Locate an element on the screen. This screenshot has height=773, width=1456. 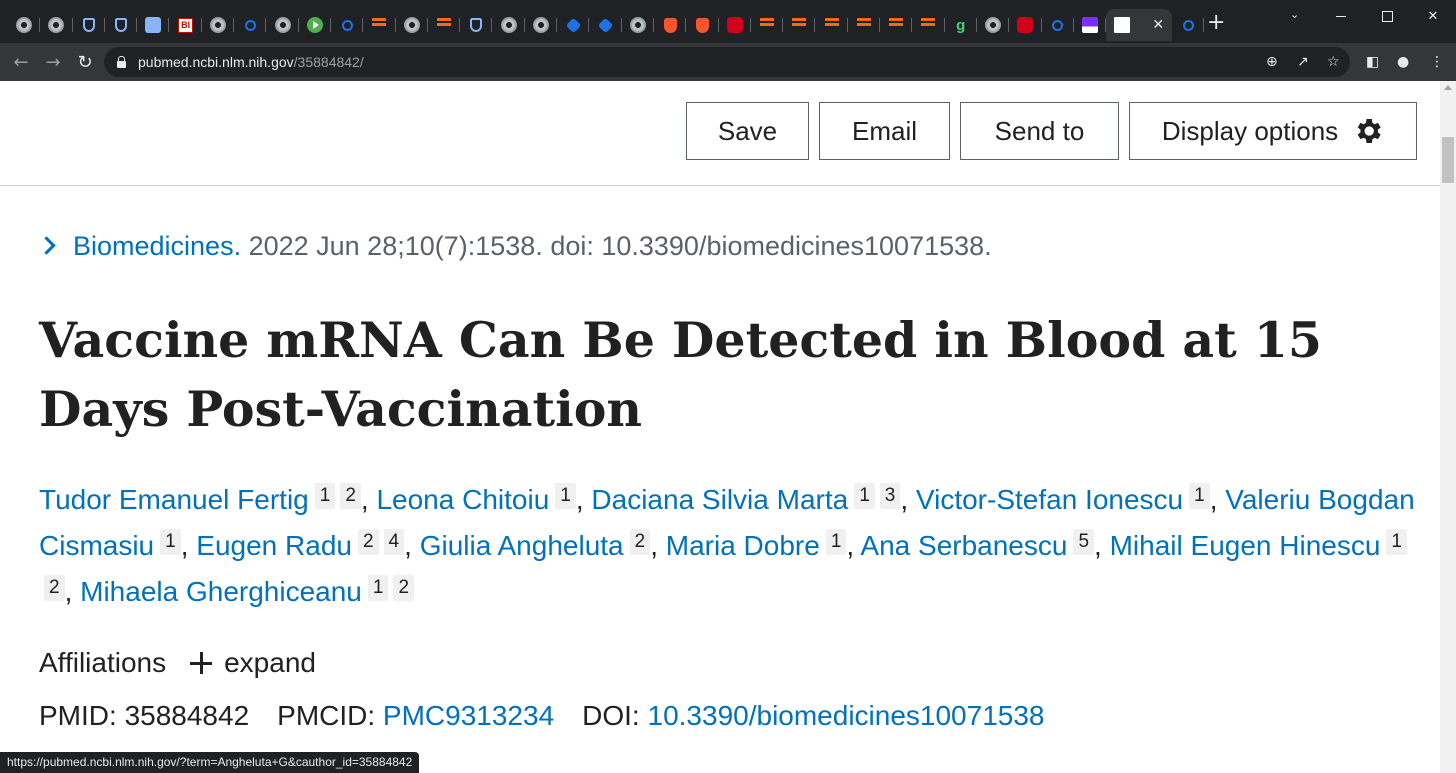
author-link: Tudor Emanuel Fertig is located at coordinates (174, 499).